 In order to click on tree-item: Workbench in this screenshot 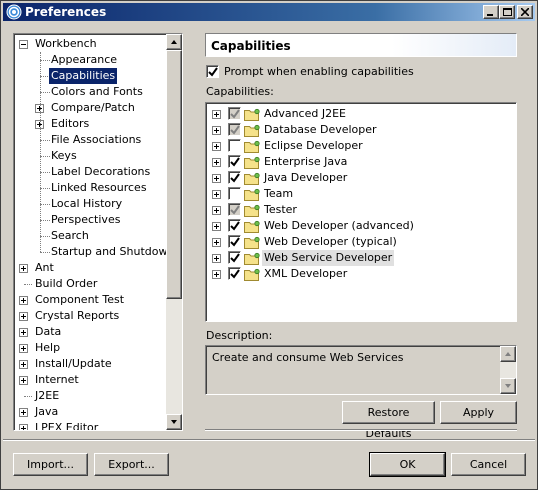, I will do `click(90, 44)`.